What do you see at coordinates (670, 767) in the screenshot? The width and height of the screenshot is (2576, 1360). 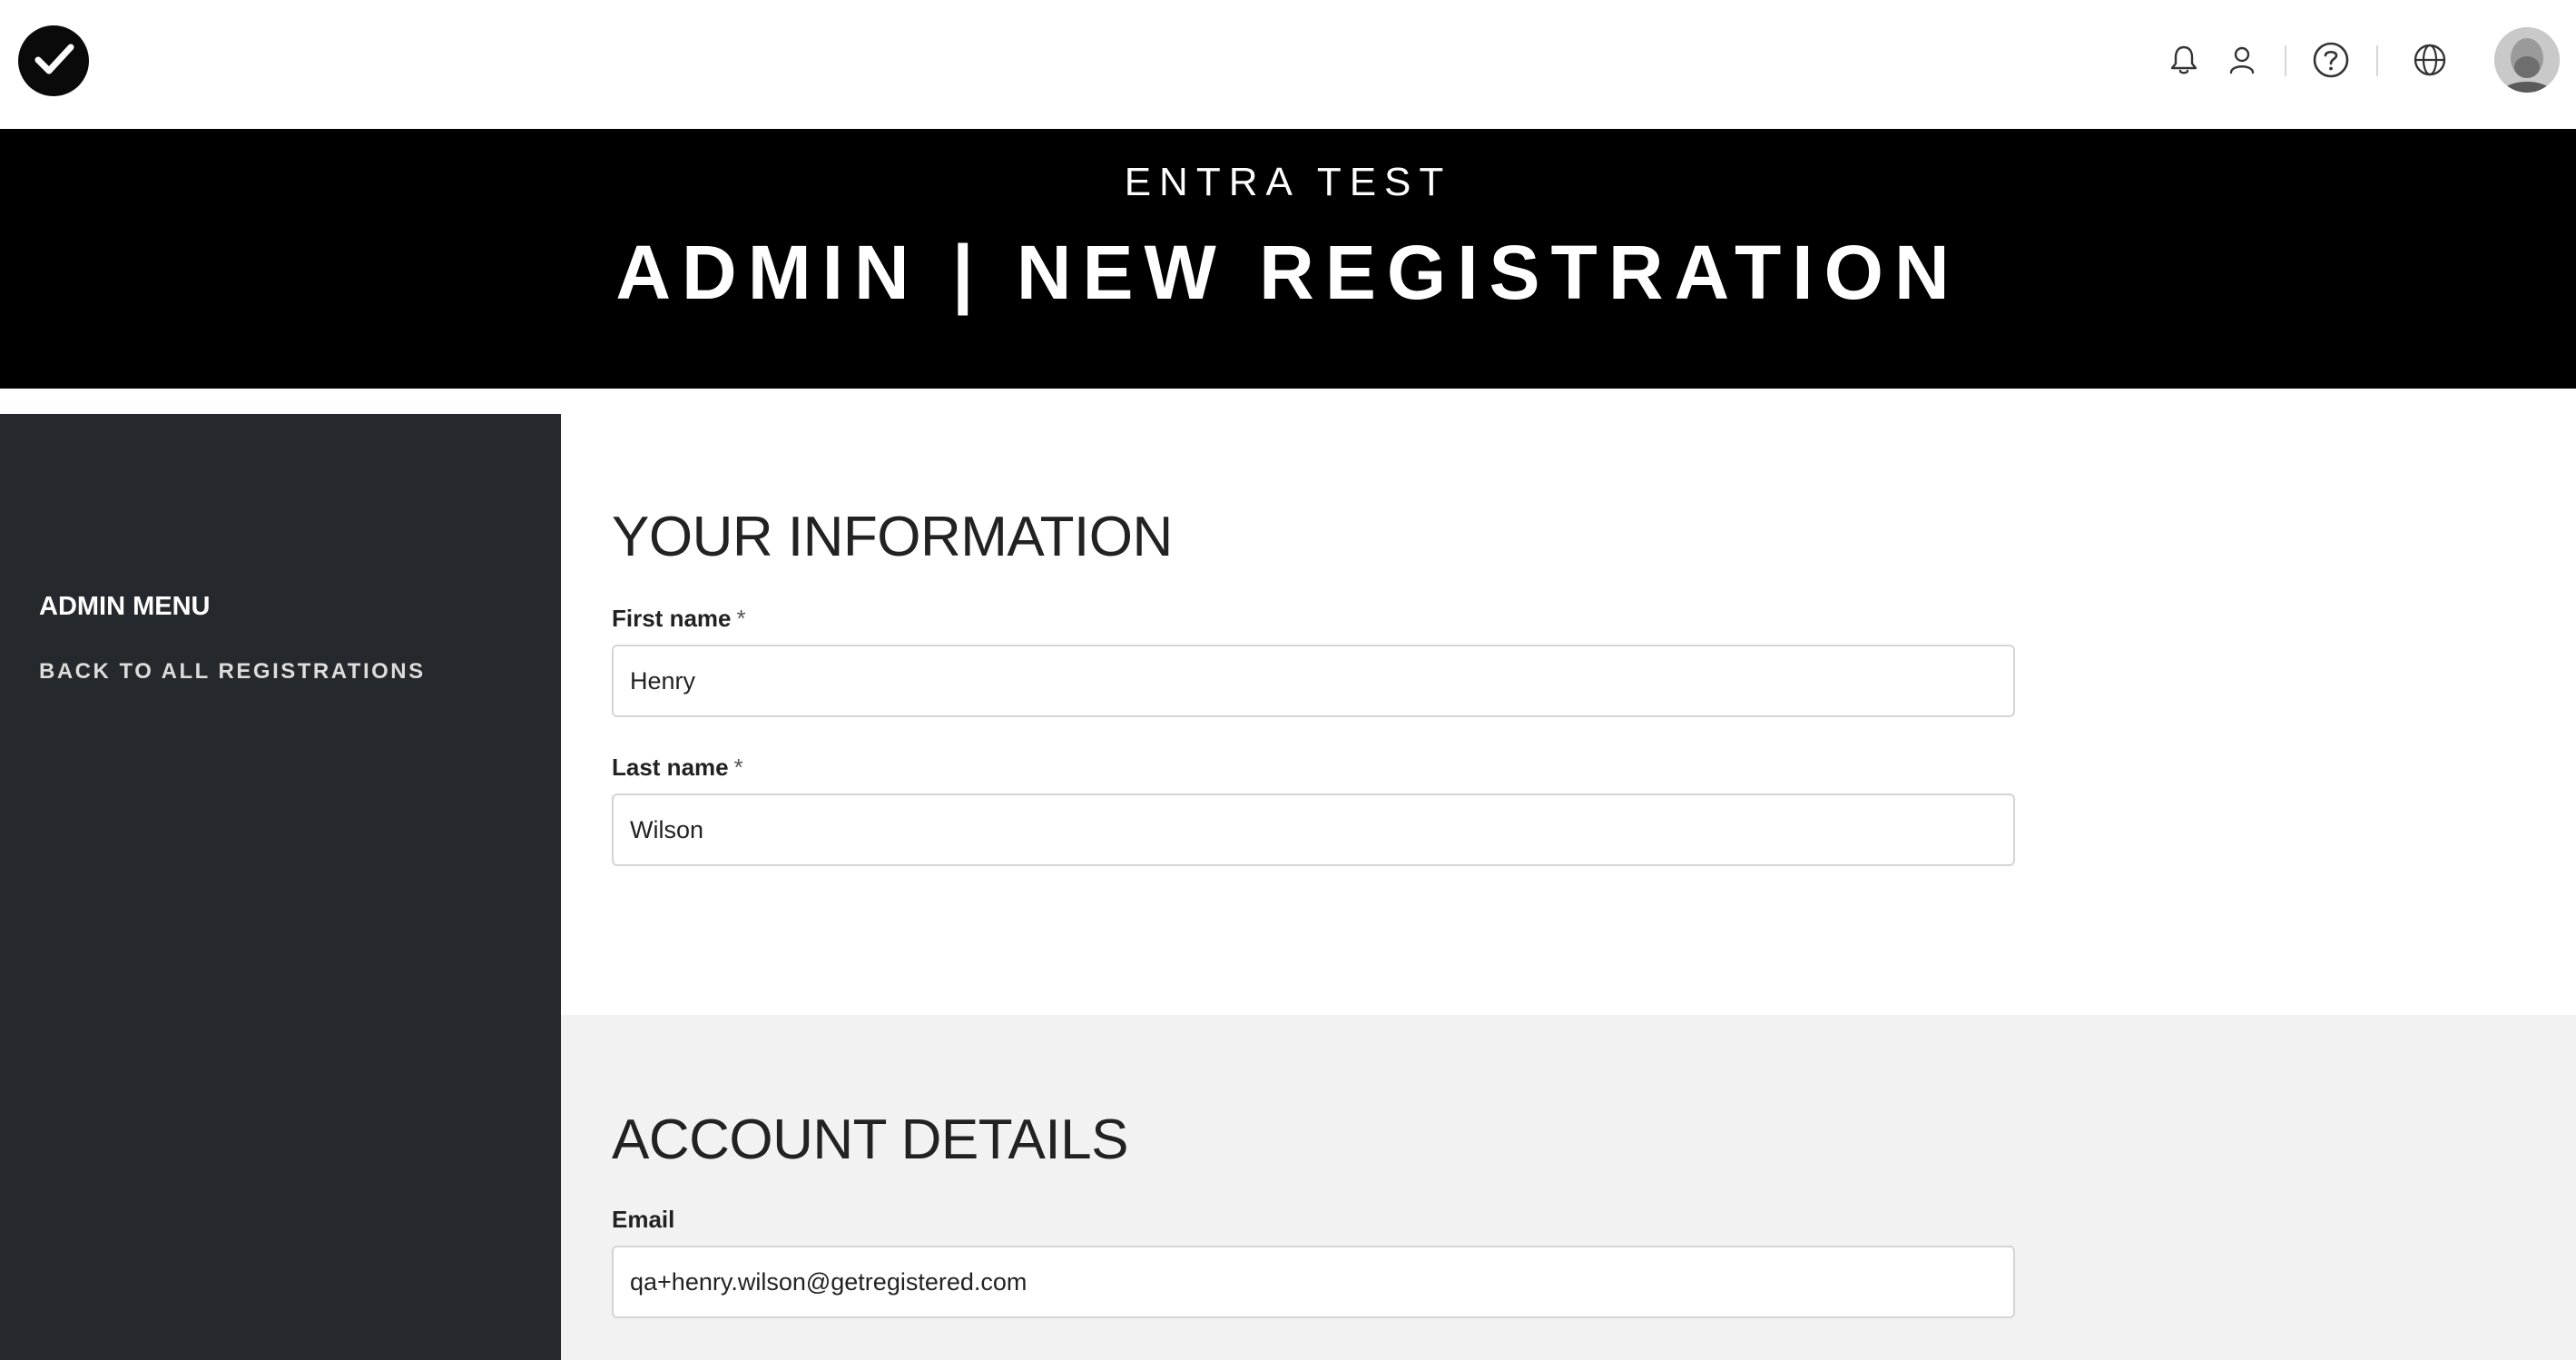 I see `last-name-label-text: Last name` at bounding box center [670, 767].